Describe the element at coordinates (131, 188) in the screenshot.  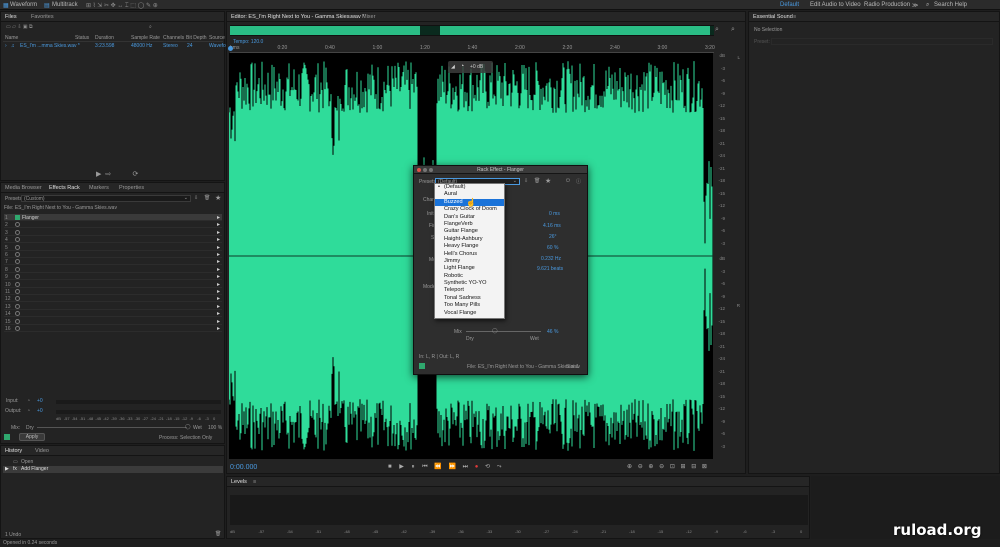
I see `properties-tab: Properties` at that location.